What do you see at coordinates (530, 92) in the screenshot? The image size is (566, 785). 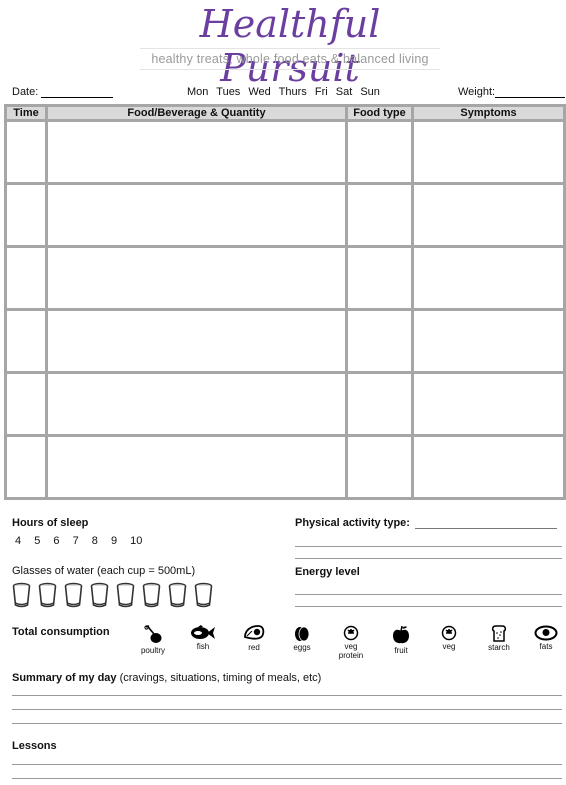 I see `weight-blank` at bounding box center [530, 92].